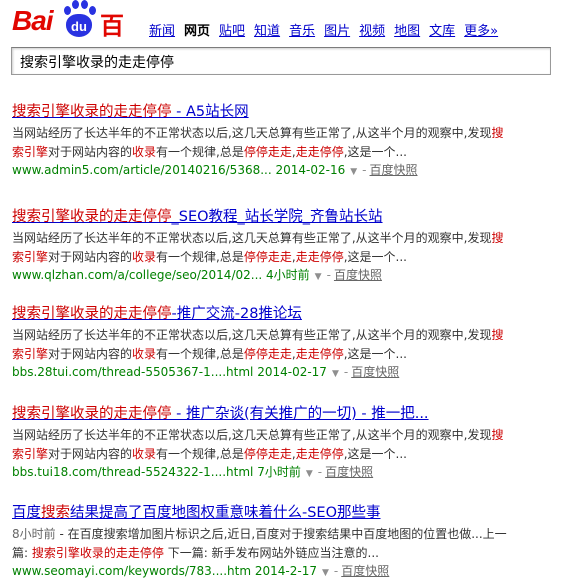  Describe the element at coordinates (79, 26) in the screenshot. I see `logo-text-du: du` at that location.